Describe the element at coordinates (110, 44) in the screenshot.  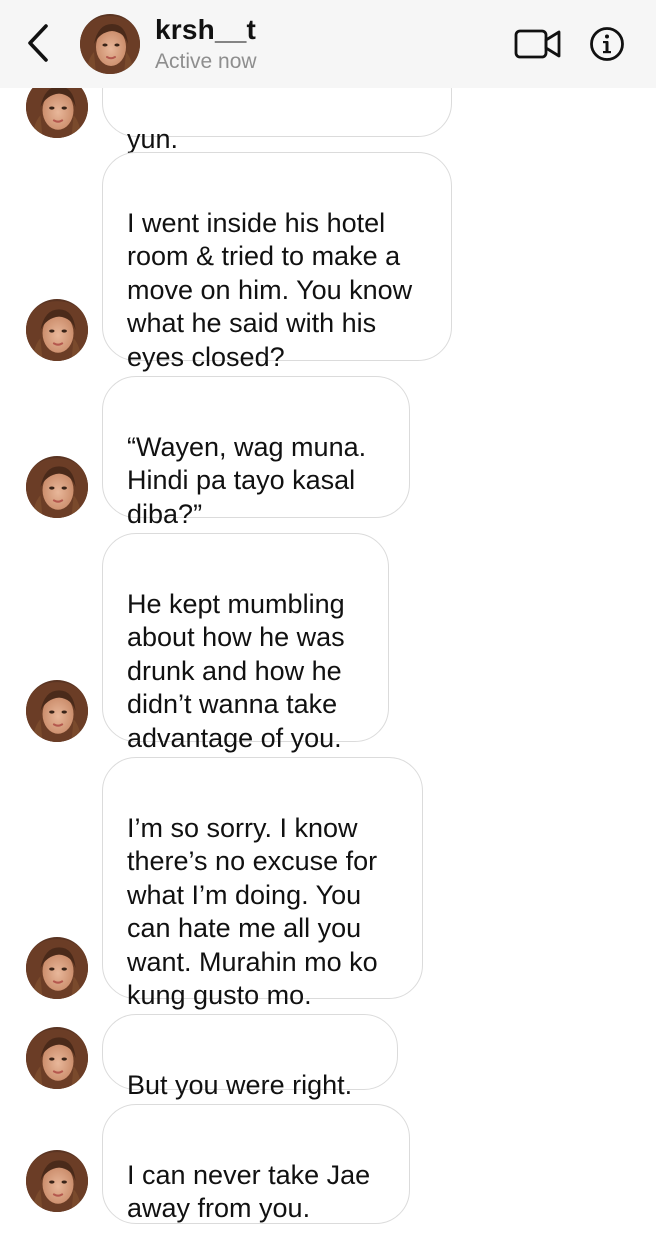
I see `header-avatar` at that location.